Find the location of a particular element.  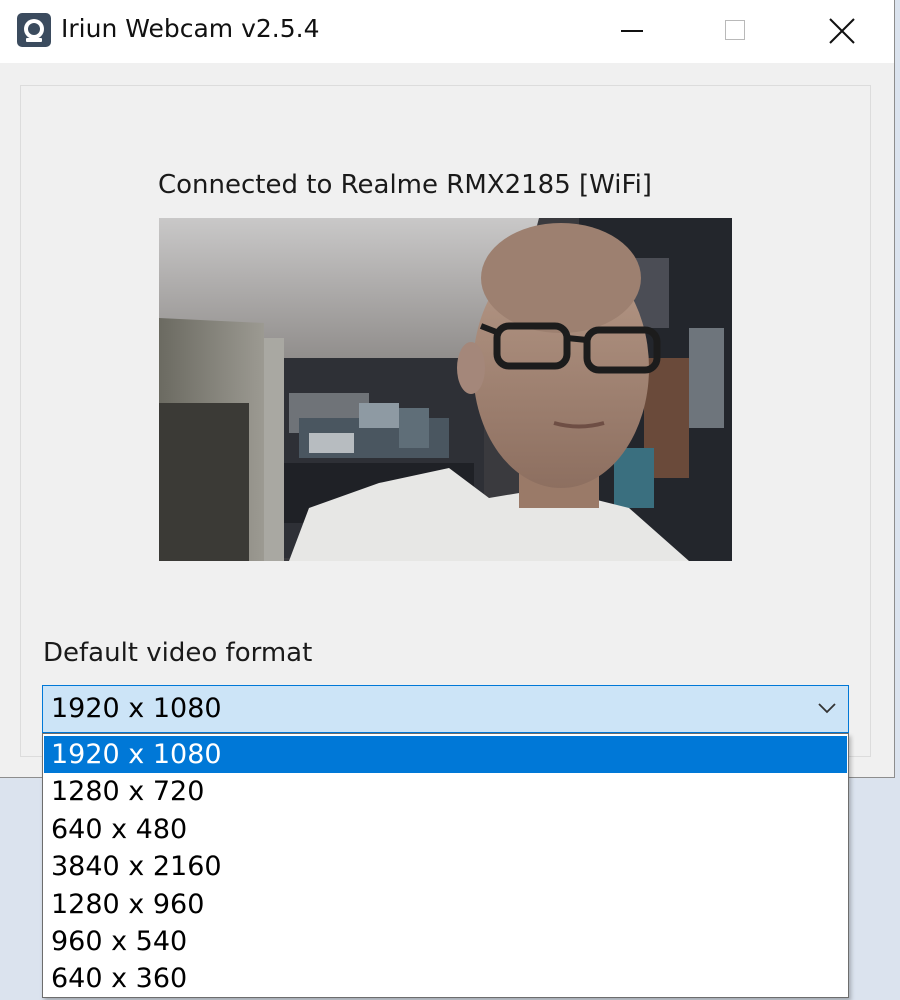

format-option-1280x720: 1280 x 720 is located at coordinates (445, 791).